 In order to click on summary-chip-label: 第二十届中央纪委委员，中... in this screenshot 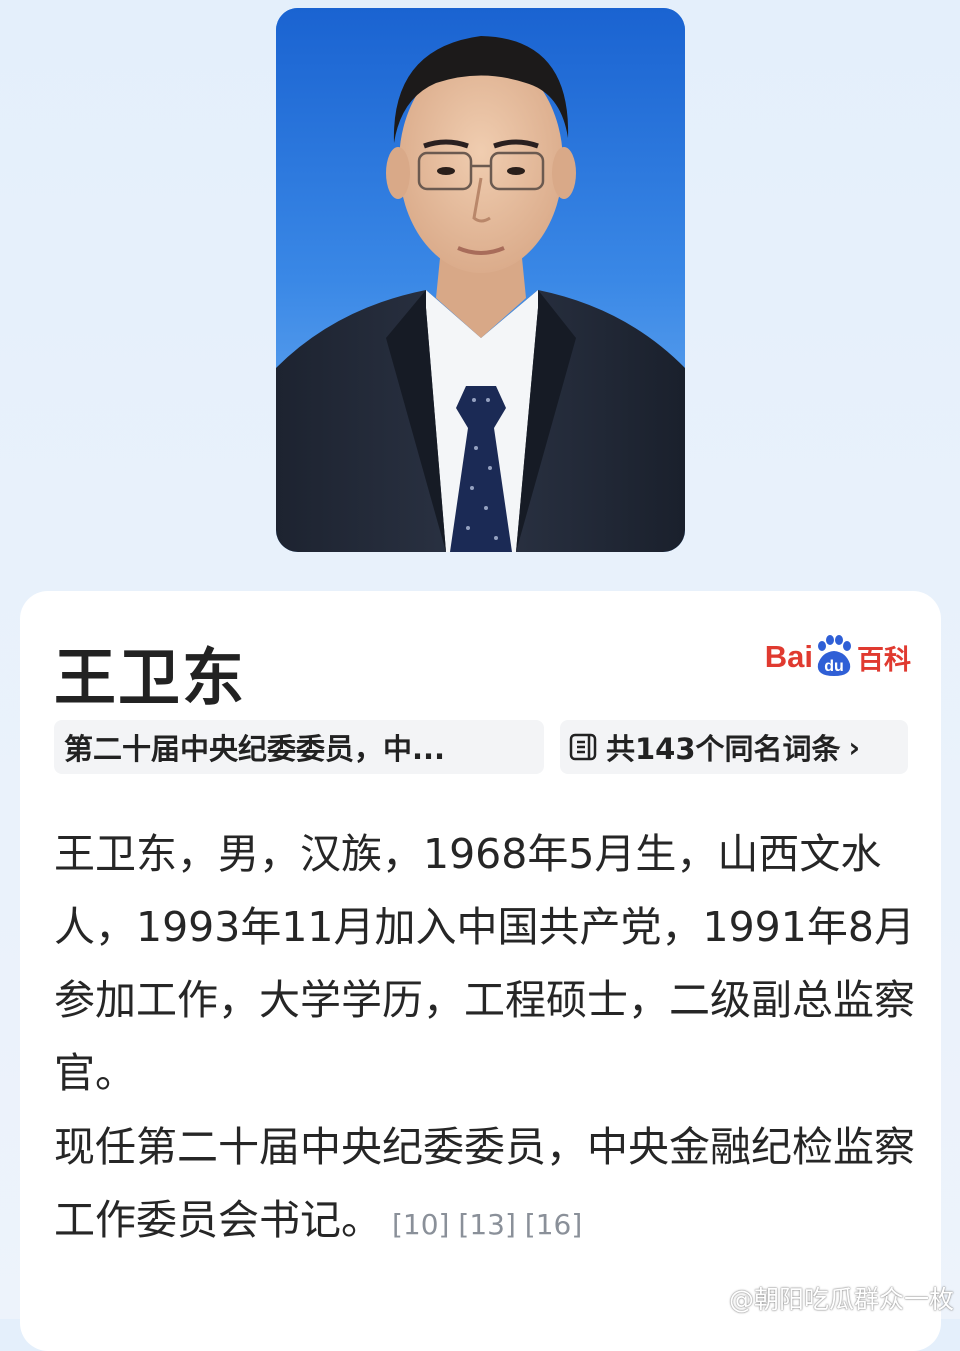, I will do `click(255, 749)`.